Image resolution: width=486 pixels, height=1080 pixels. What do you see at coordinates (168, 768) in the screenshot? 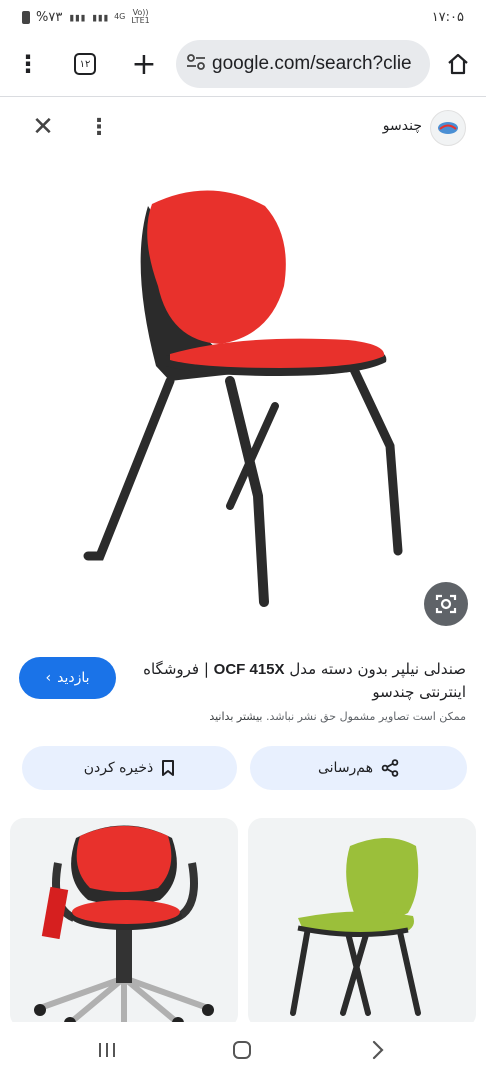
I see `bookmark-icon` at bounding box center [168, 768].